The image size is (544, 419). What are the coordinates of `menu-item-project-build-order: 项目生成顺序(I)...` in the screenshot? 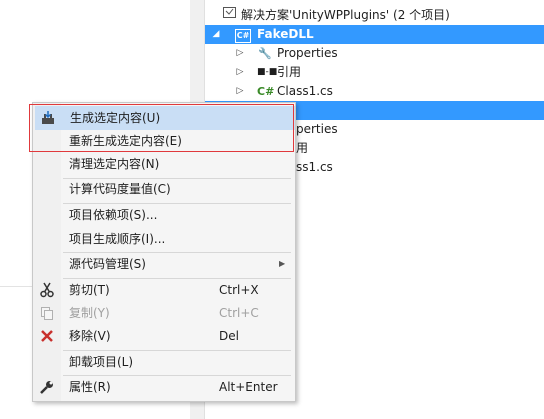 It's located at (164, 239).